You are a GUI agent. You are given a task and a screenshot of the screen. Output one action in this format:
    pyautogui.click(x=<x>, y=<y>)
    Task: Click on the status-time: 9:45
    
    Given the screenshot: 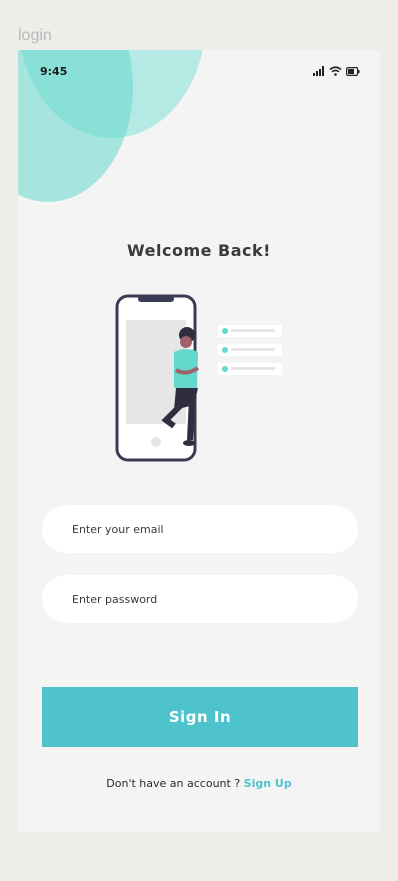 What is the action you would take?
    pyautogui.click(x=54, y=71)
    